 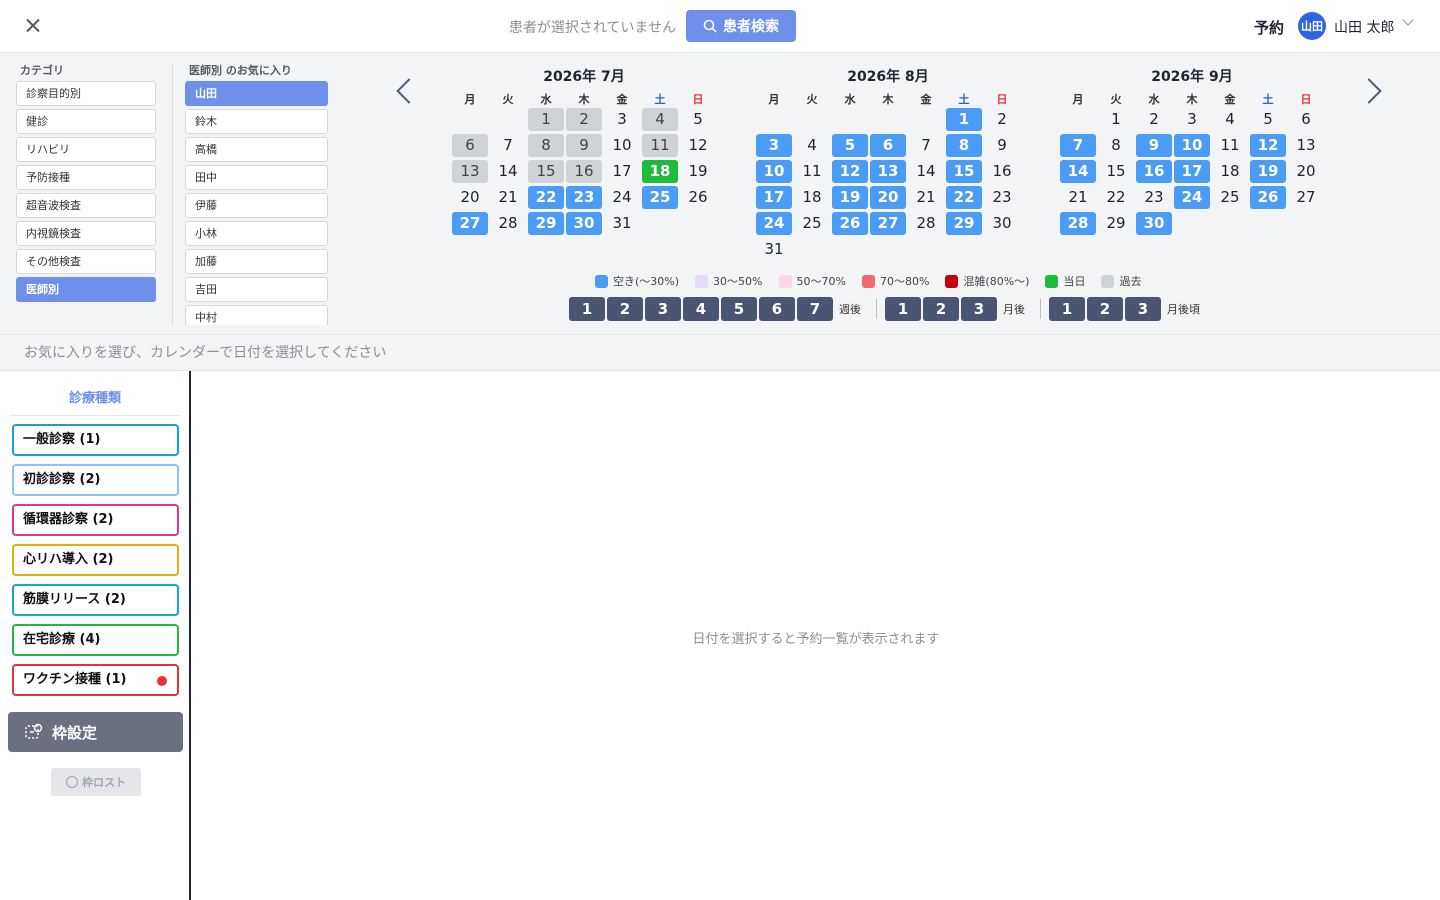 I want to click on category-item: 診察目的別, so click(x=86, y=93).